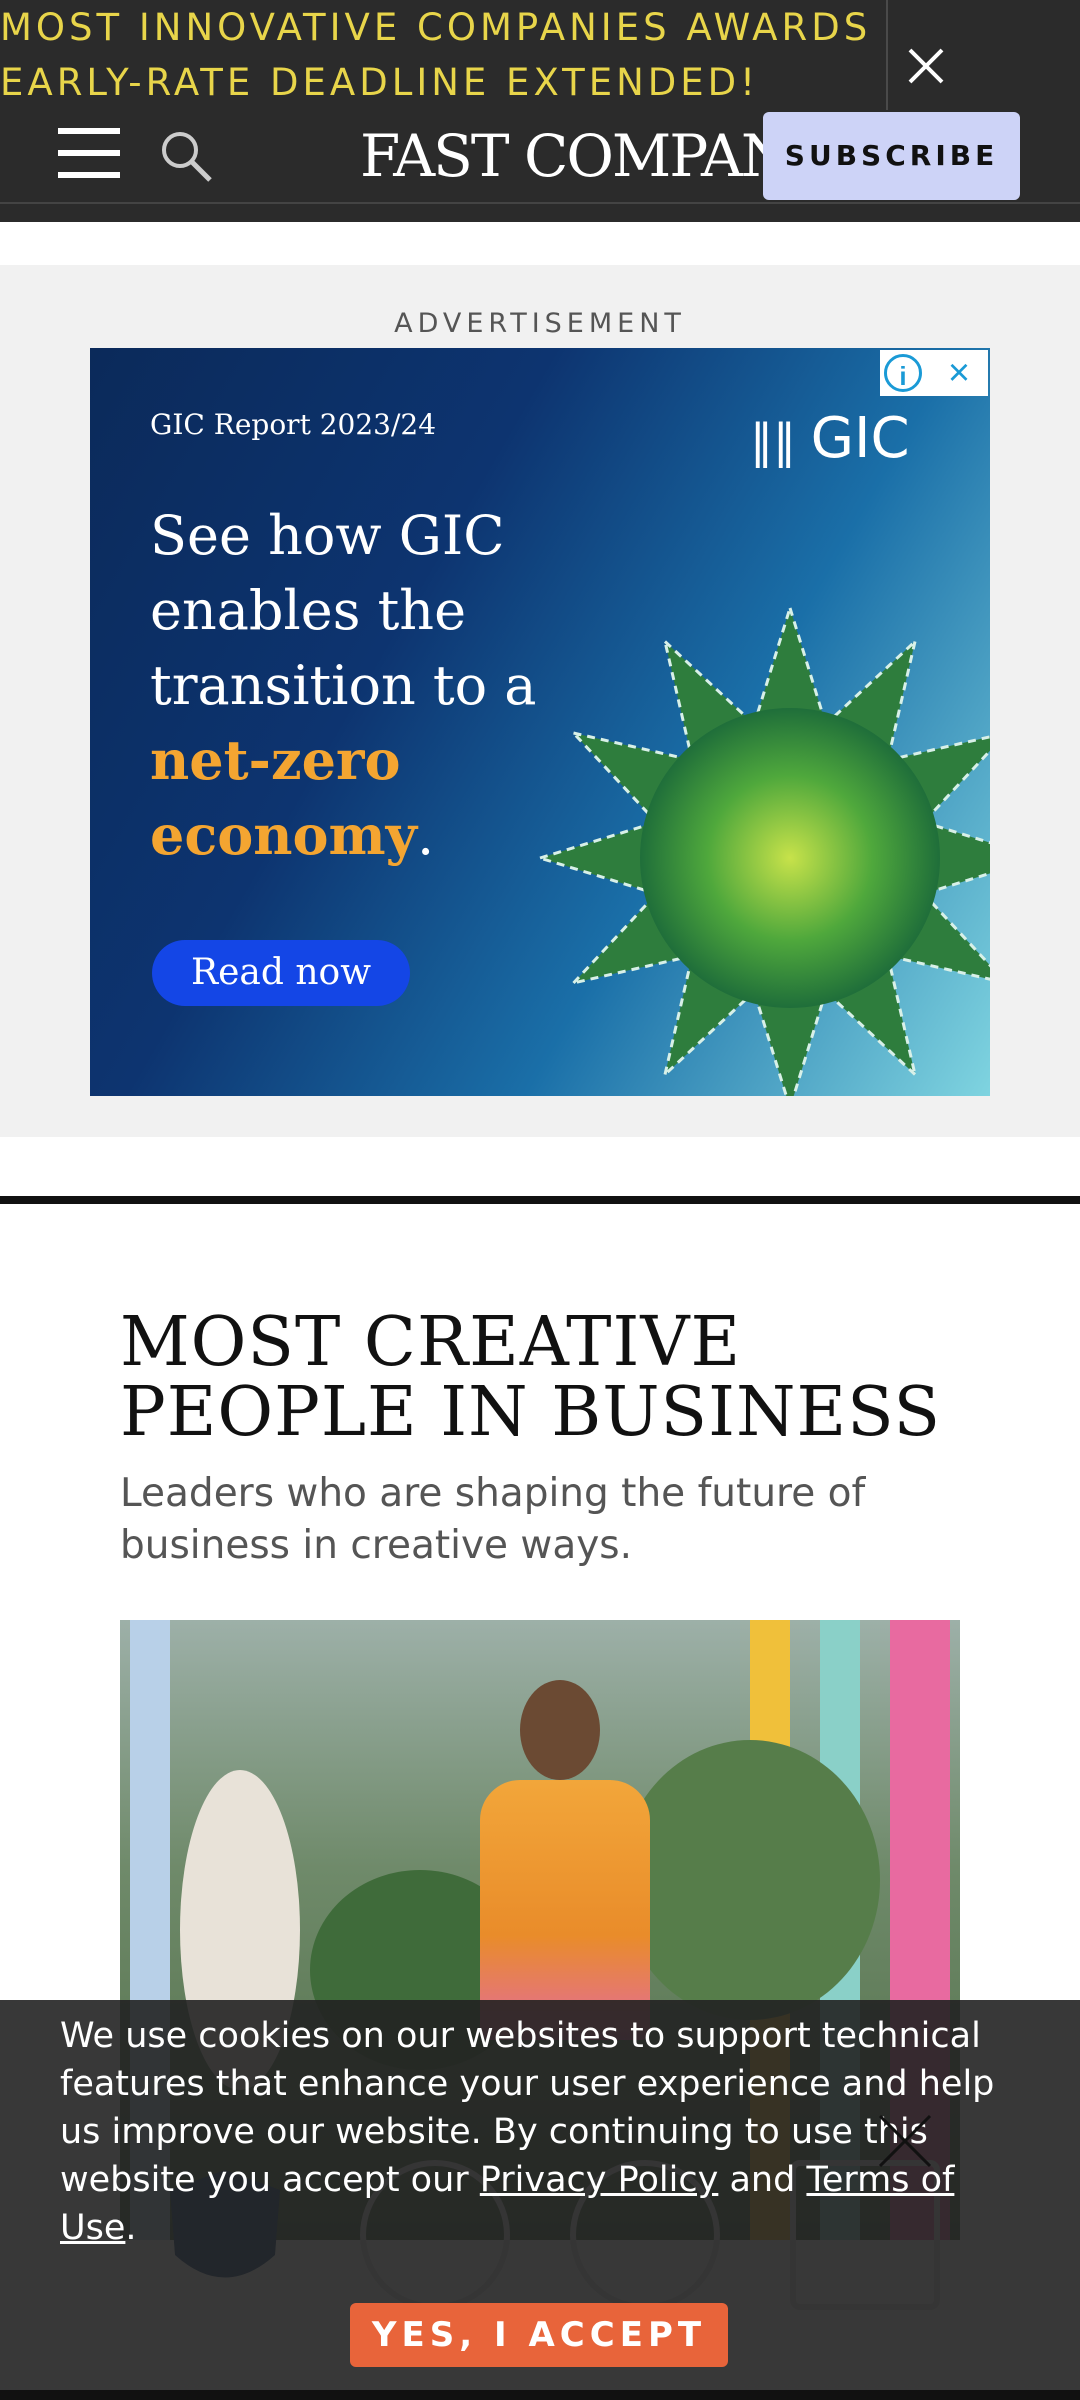 The image size is (1080, 2400). What do you see at coordinates (281, 973) in the screenshot?
I see `ad-read-now-button: Read now` at bounding box center [281, 973].